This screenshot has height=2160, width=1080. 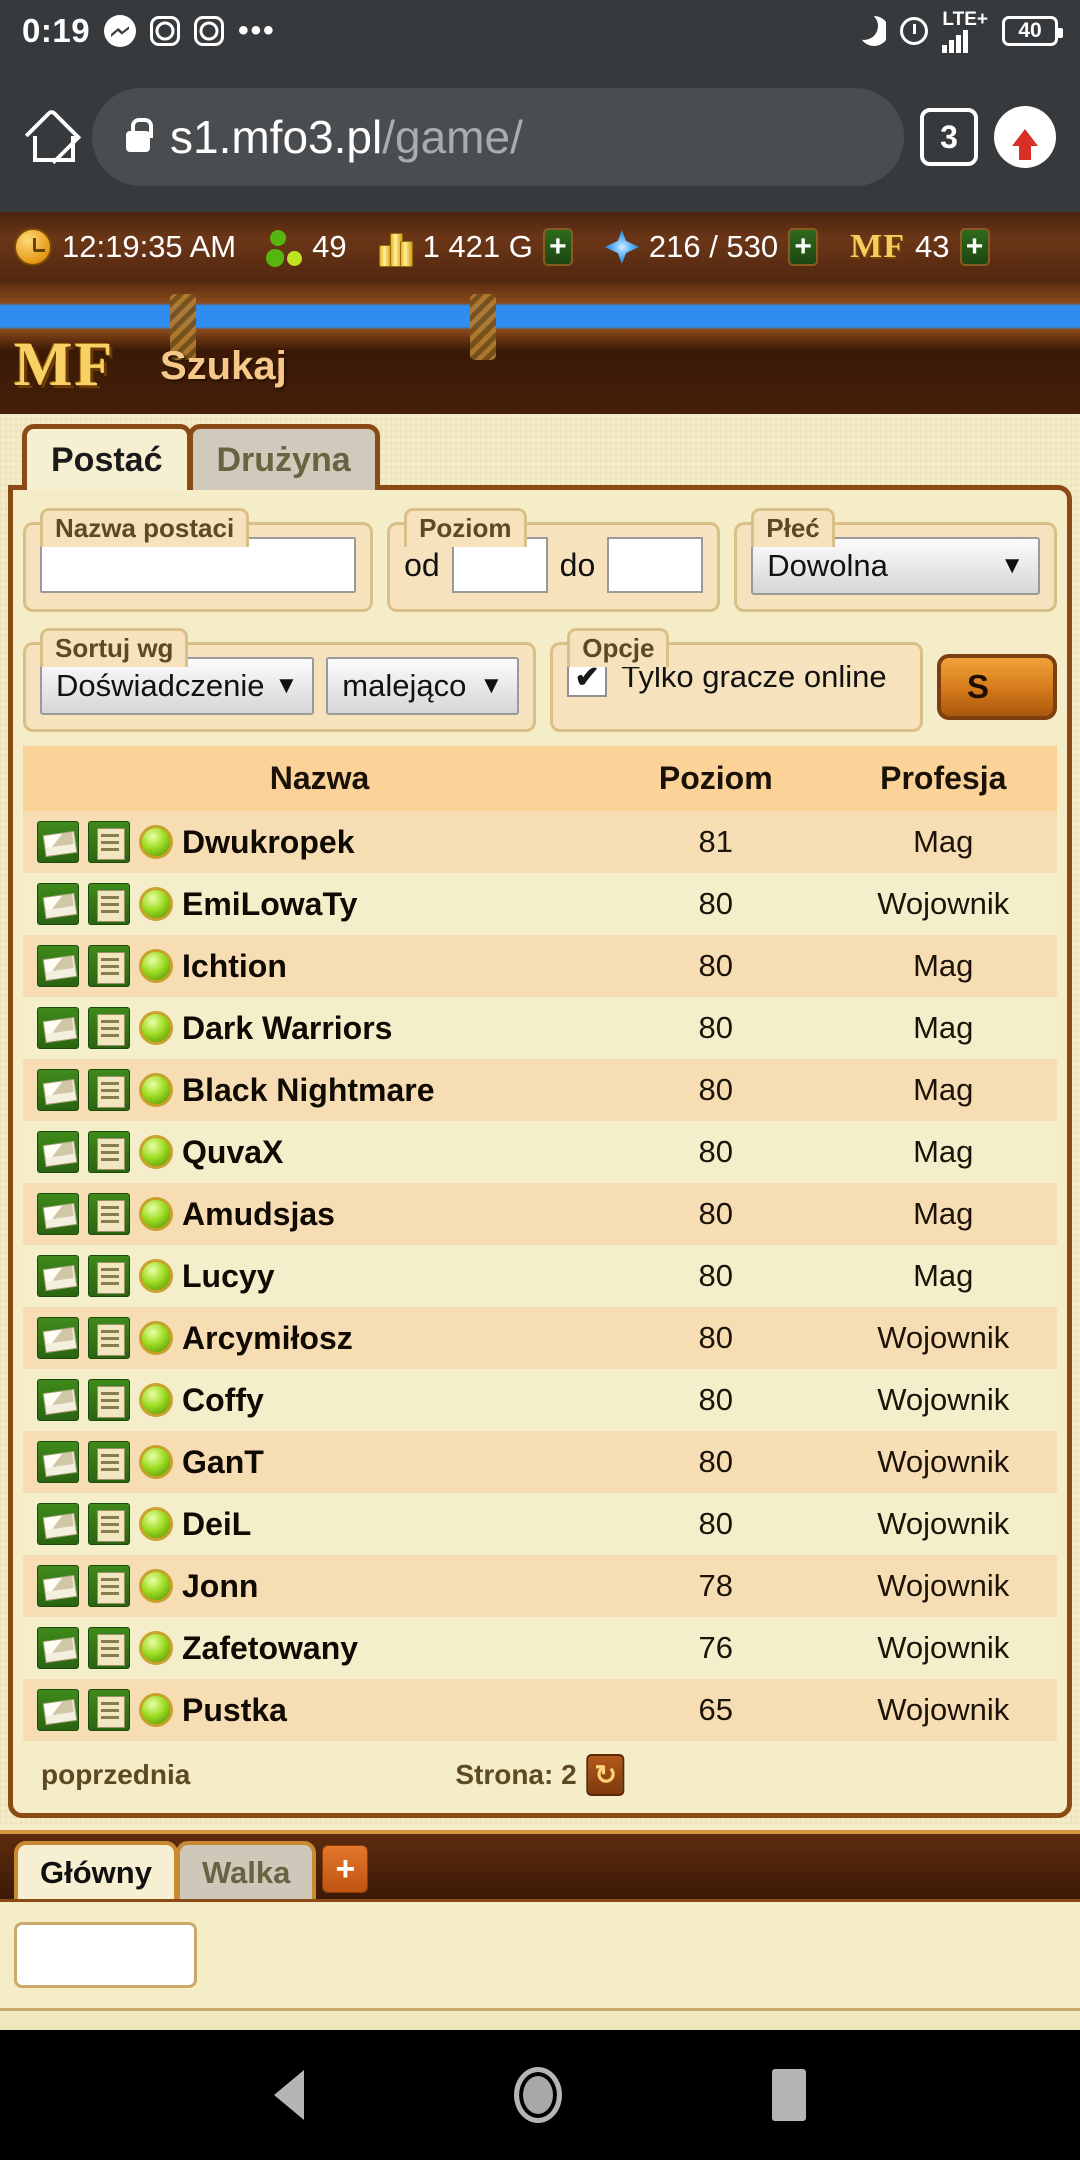 I want to click on player-name: Dwukropek, so click(x=268, y=842).